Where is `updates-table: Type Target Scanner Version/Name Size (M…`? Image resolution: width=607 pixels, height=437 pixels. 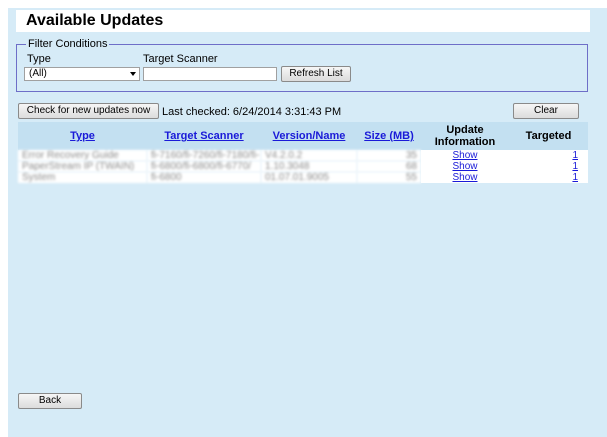 updates-table: Type Target Scanner Version/Name Size (M… is located at coordinates (303, 152).